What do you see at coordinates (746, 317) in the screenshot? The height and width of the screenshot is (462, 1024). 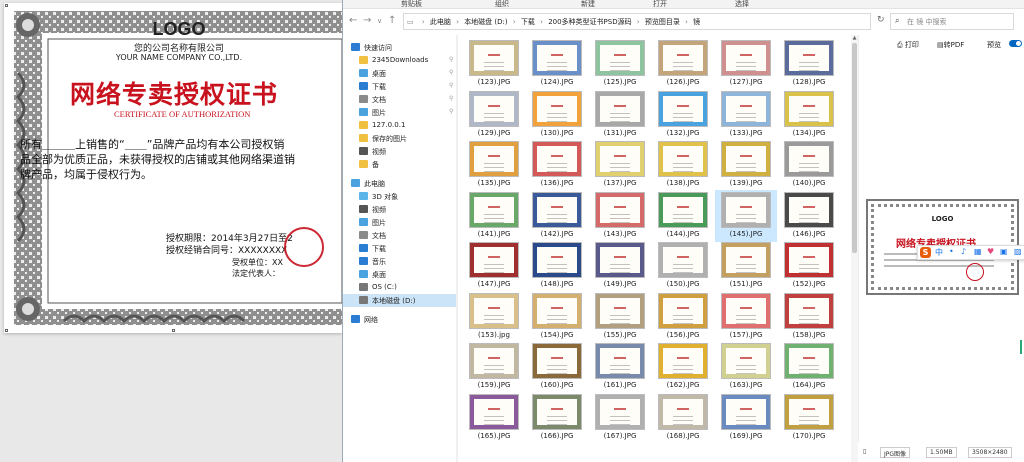 I see `file-thumbnail: (157).JPG` at bounding box center [746, 317].